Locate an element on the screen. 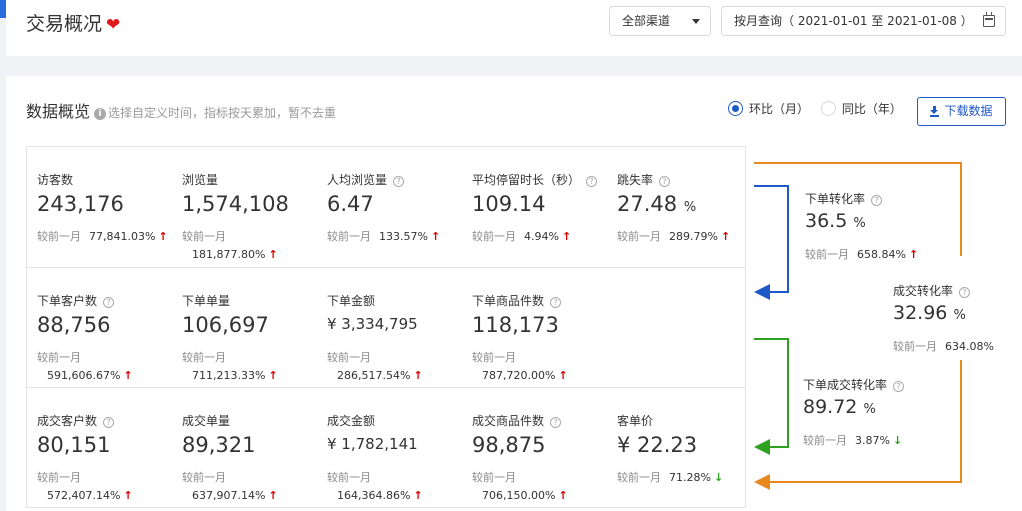  conversion-deal-rate: 成交转化率? 32.96 % 较前一月 634.08% is located at coordinates (957, 322).